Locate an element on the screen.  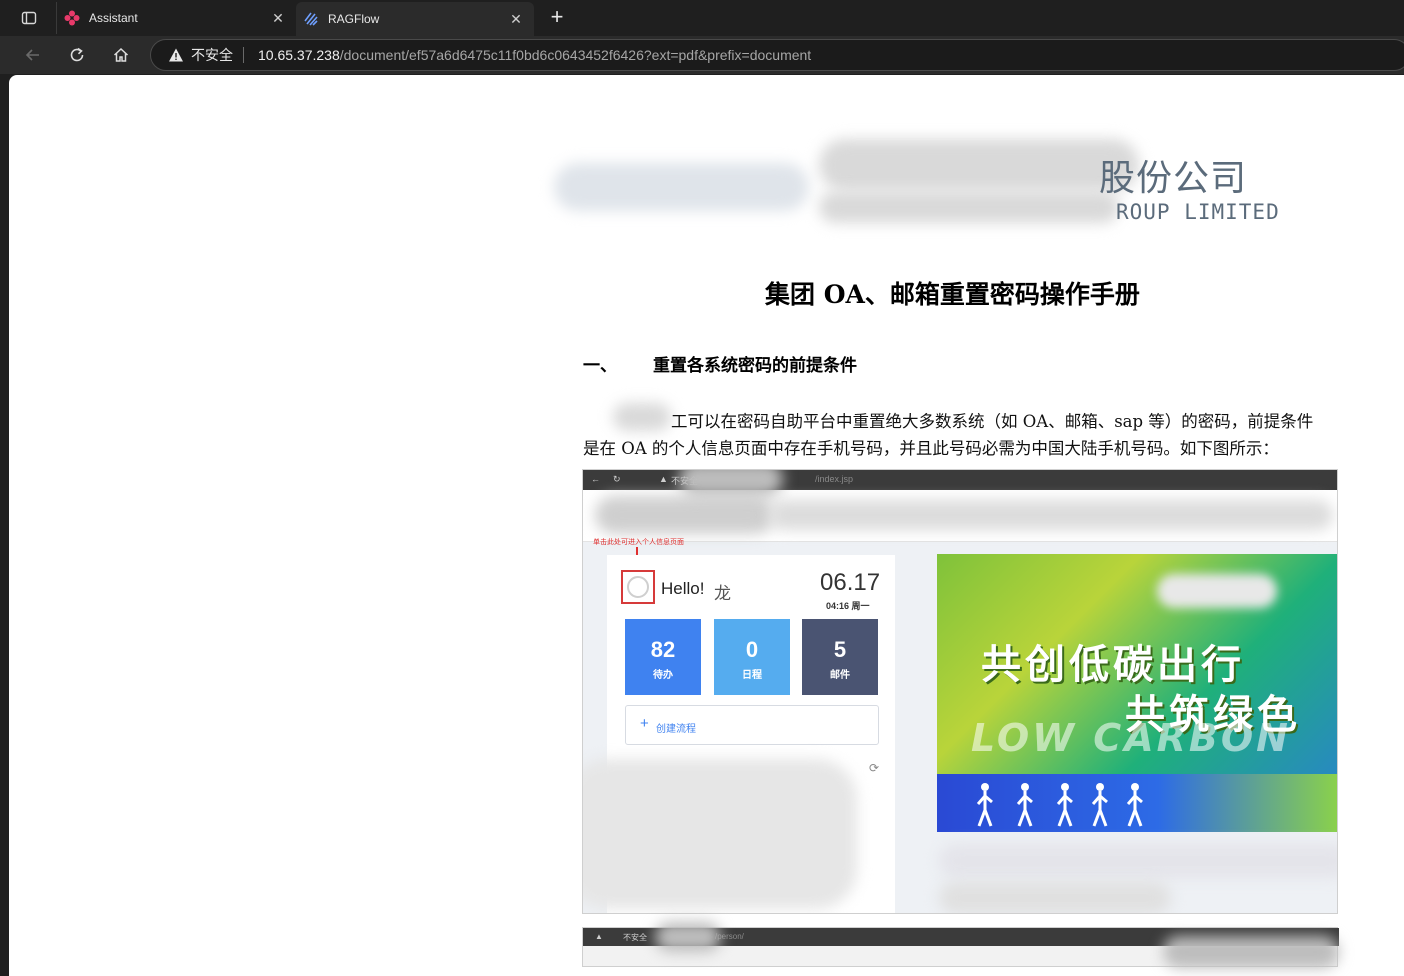
stat-label: 日程 is located at coordinates (752, 675).